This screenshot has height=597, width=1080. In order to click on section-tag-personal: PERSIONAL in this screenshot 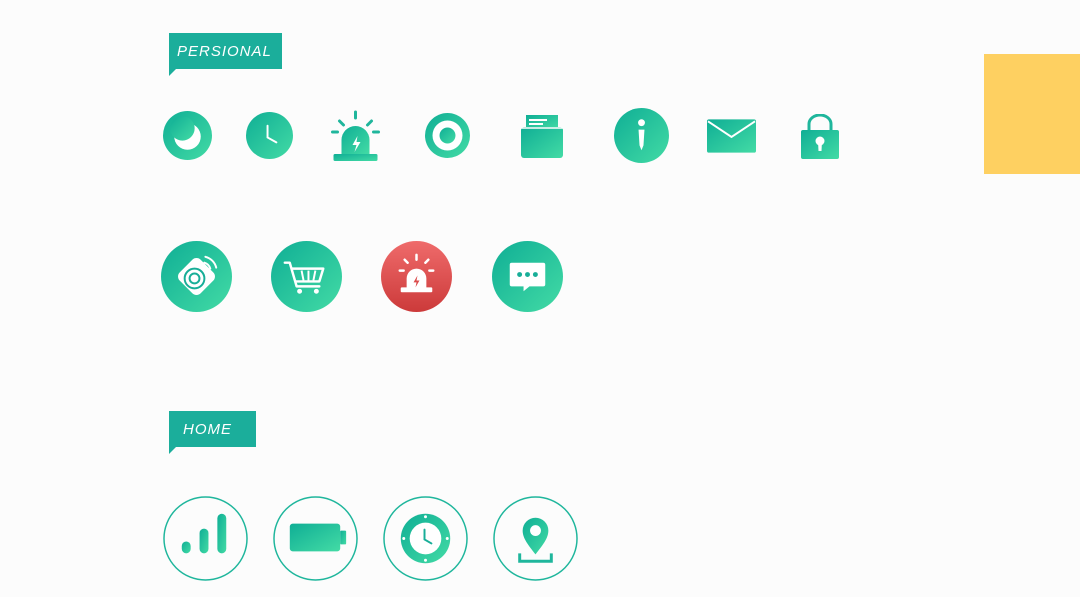, I will do `click(225, 54)`.